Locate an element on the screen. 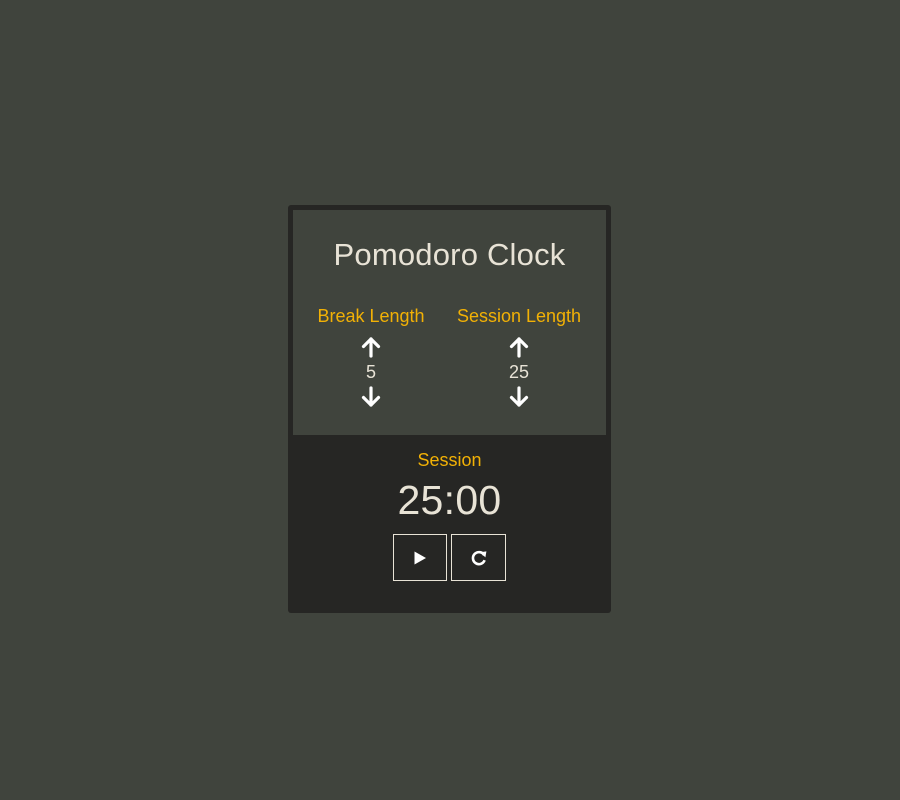 This screenshot has width=900, height=800. reset-button is located at coordinates (478, 557).